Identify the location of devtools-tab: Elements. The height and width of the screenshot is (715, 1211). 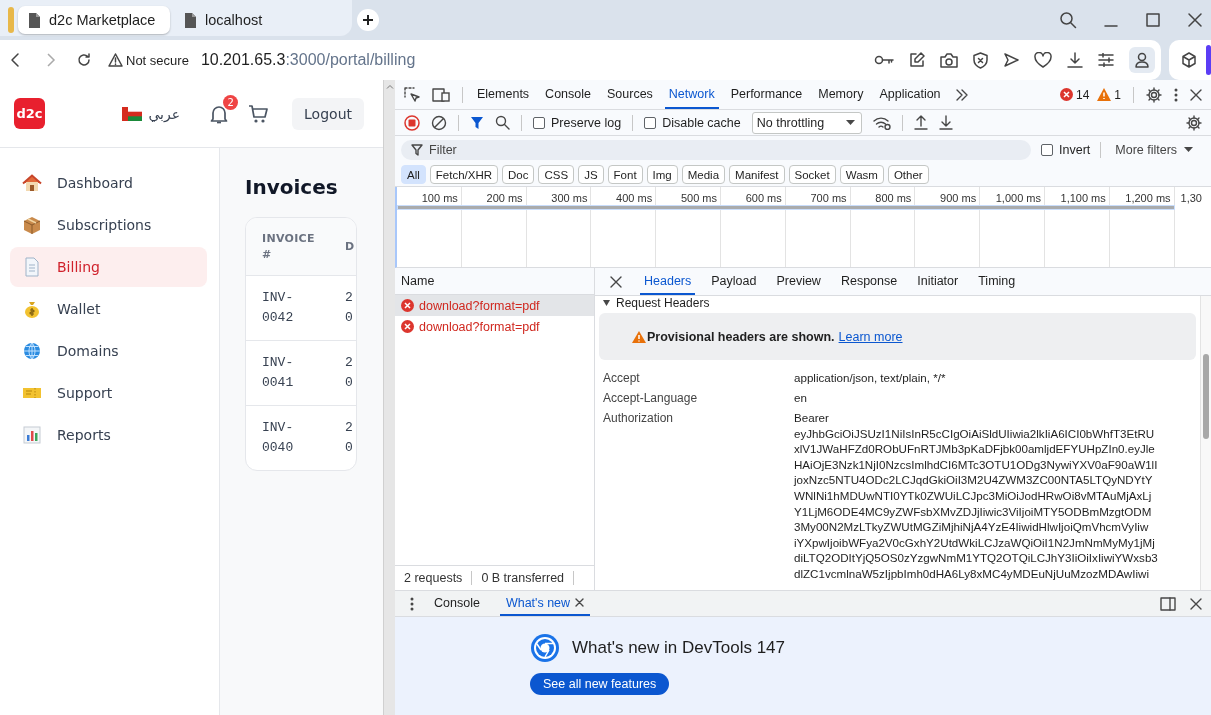
(503, 94).